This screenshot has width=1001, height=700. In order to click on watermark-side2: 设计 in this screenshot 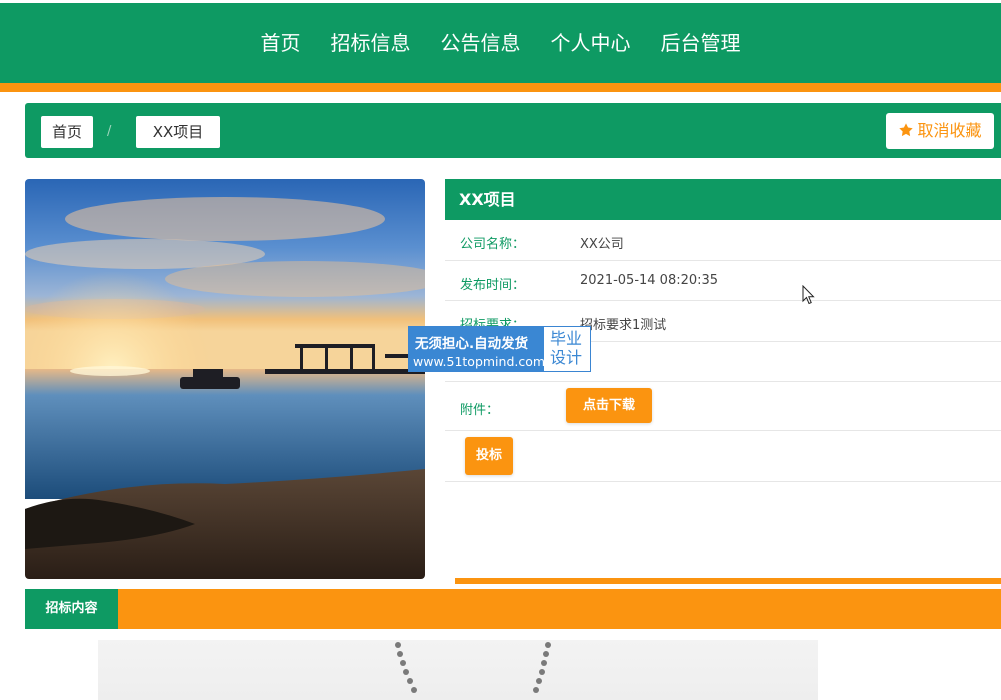, I will do `click(566, 357)`.